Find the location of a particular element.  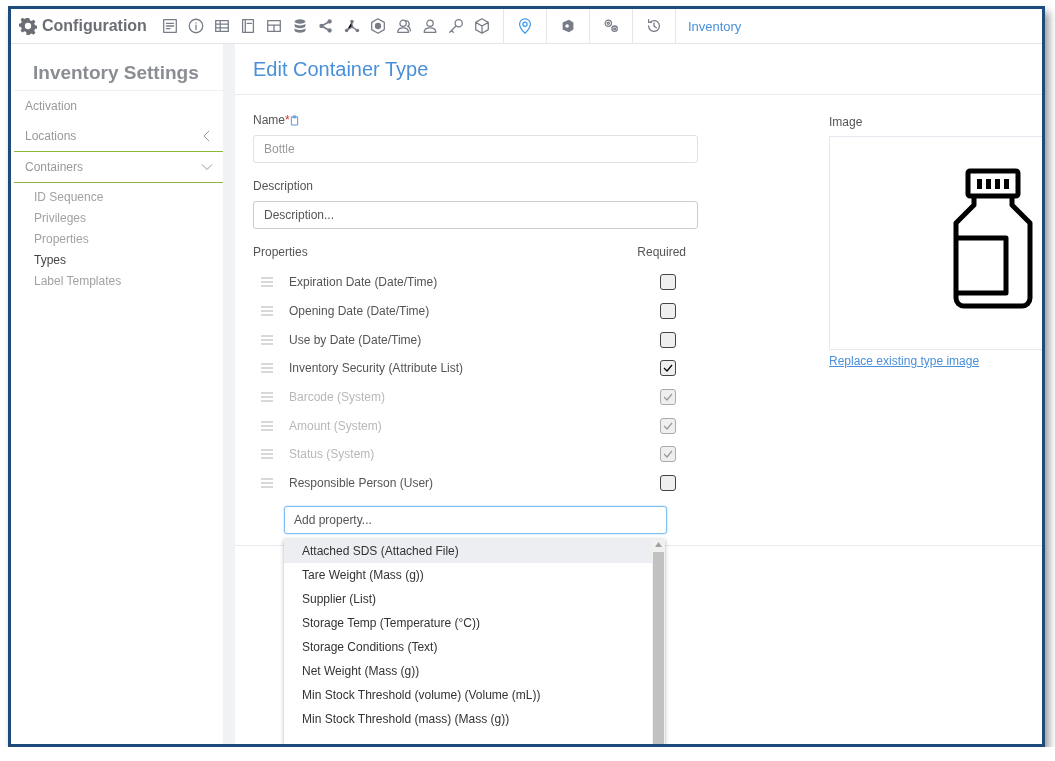

dropdown-option: Min Stock Threshold (mass) (Mass (g)) is located at coordinates (468, 719).